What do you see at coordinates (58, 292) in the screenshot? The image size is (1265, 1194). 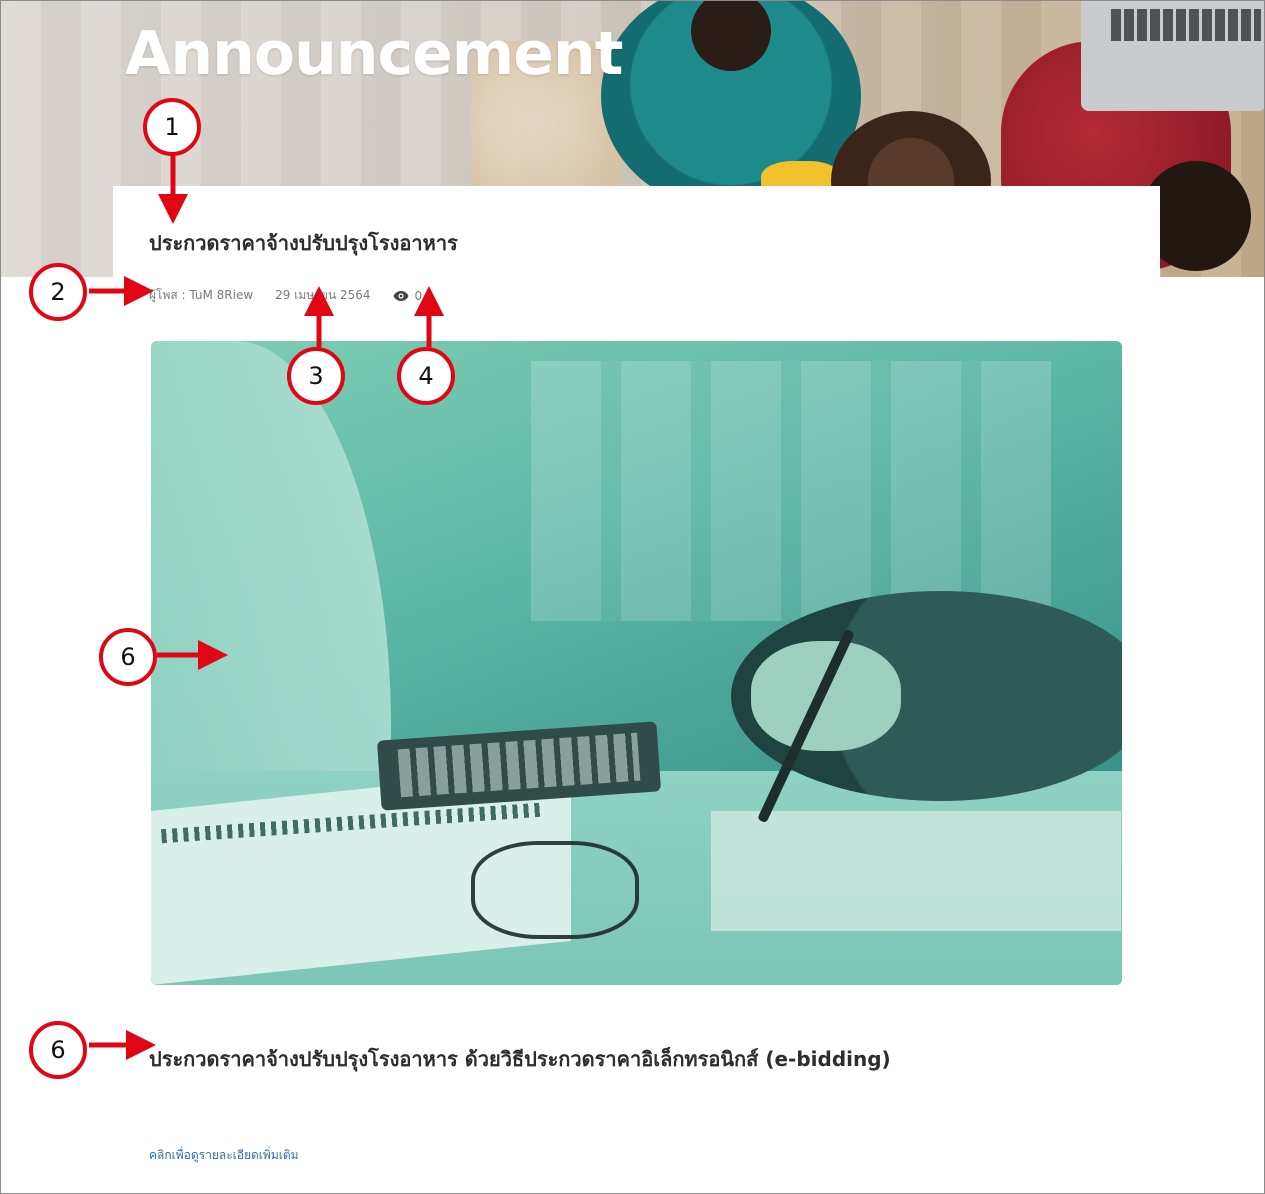 I see `annotation-marker-2: 2` at bounding box center [58, 292].